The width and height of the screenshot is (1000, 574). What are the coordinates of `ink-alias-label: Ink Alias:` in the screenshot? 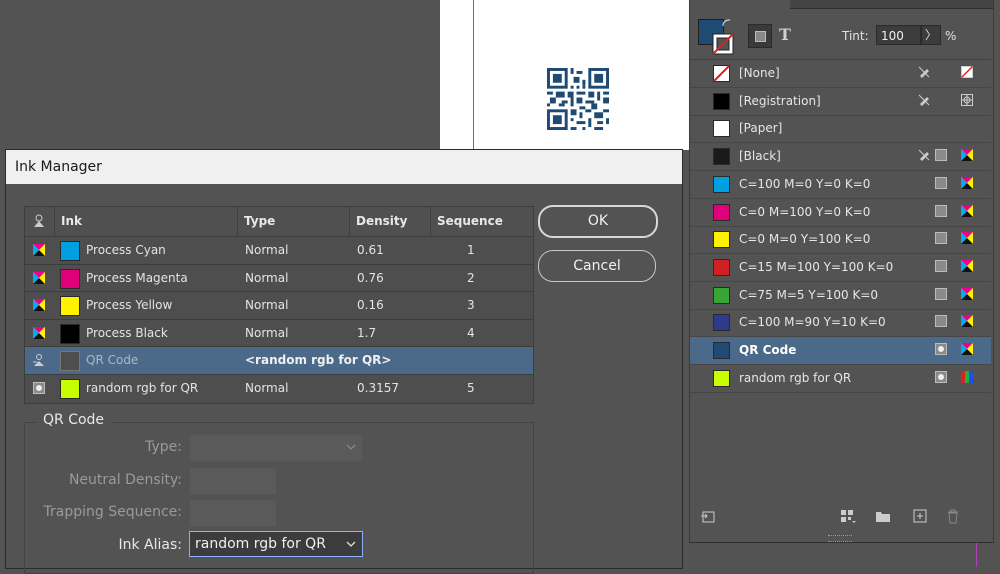 It's located at (150, 545).